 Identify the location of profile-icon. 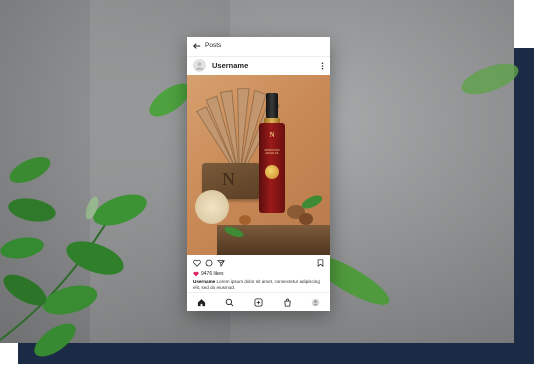
(315, 302).